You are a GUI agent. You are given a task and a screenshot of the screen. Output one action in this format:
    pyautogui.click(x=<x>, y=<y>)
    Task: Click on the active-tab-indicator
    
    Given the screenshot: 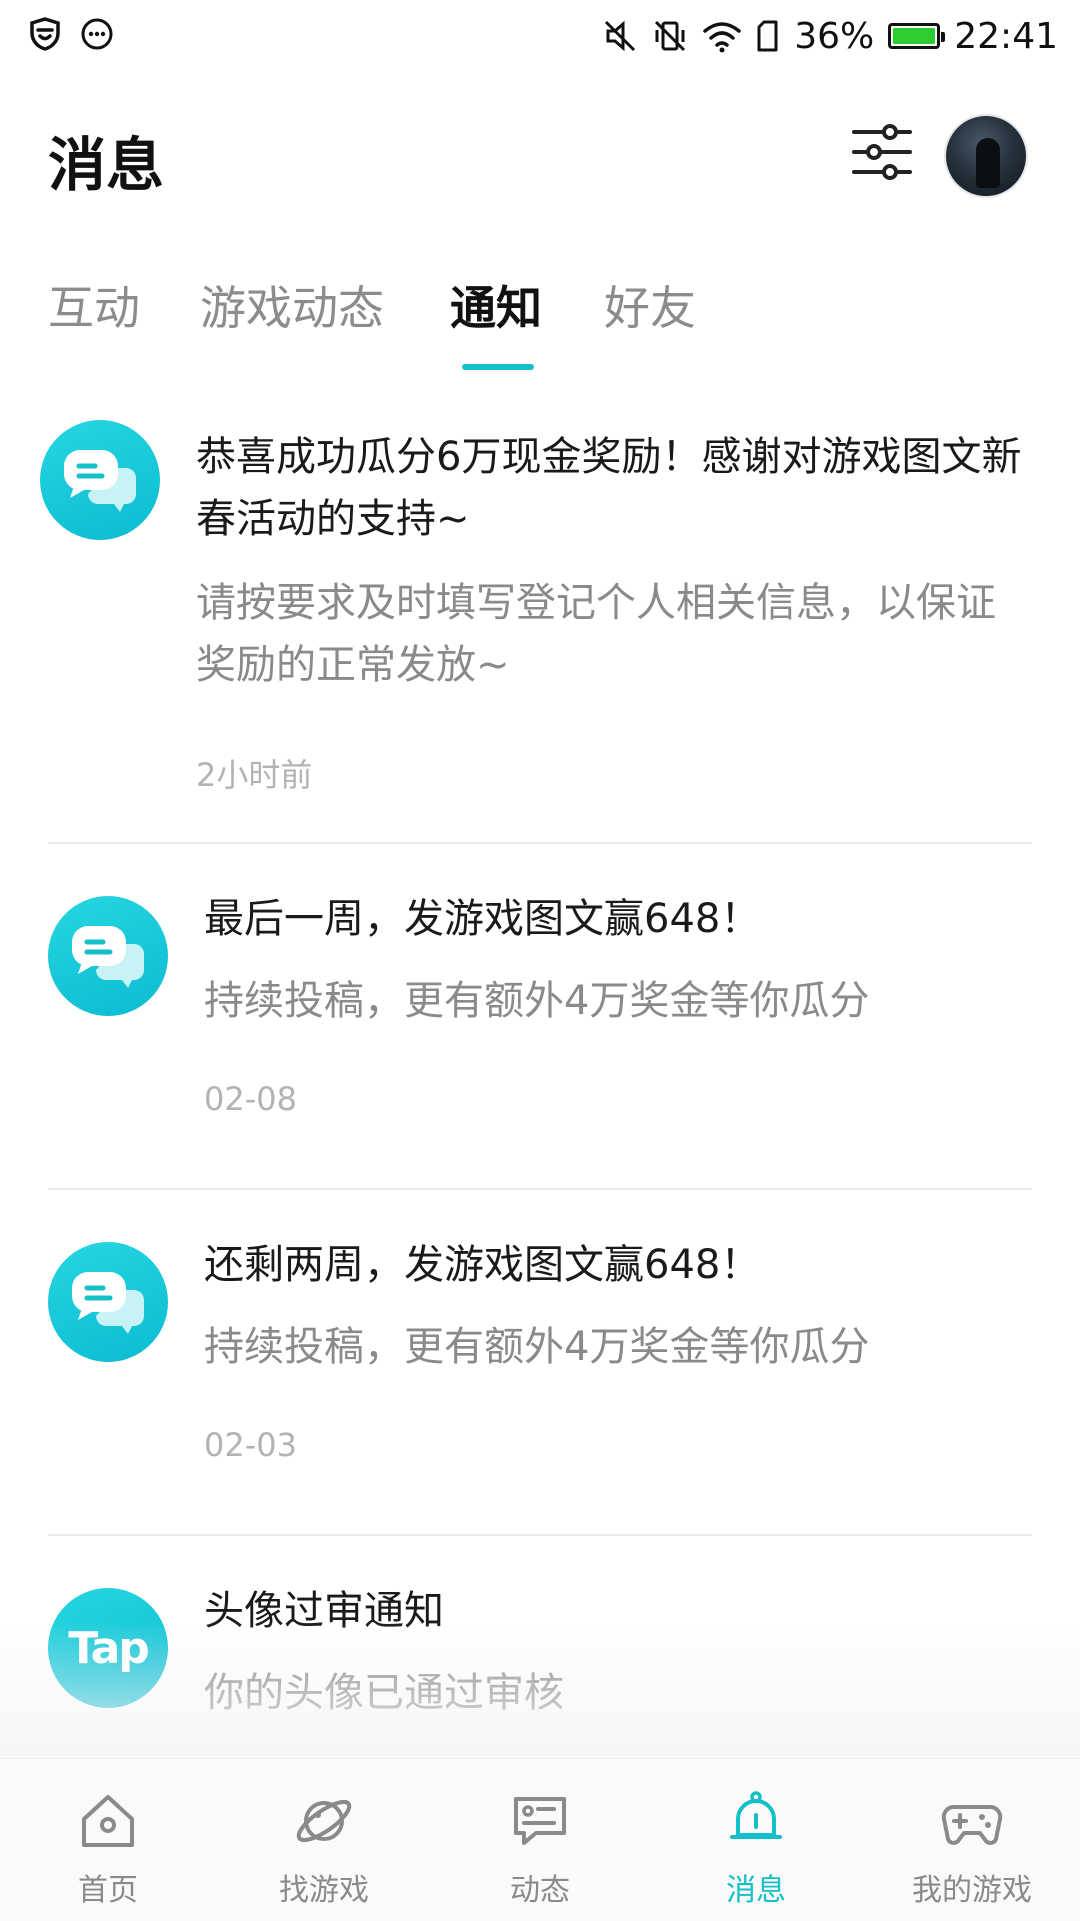 What is the action you would take?
    pyautogui.click(x=498, y=367)
    